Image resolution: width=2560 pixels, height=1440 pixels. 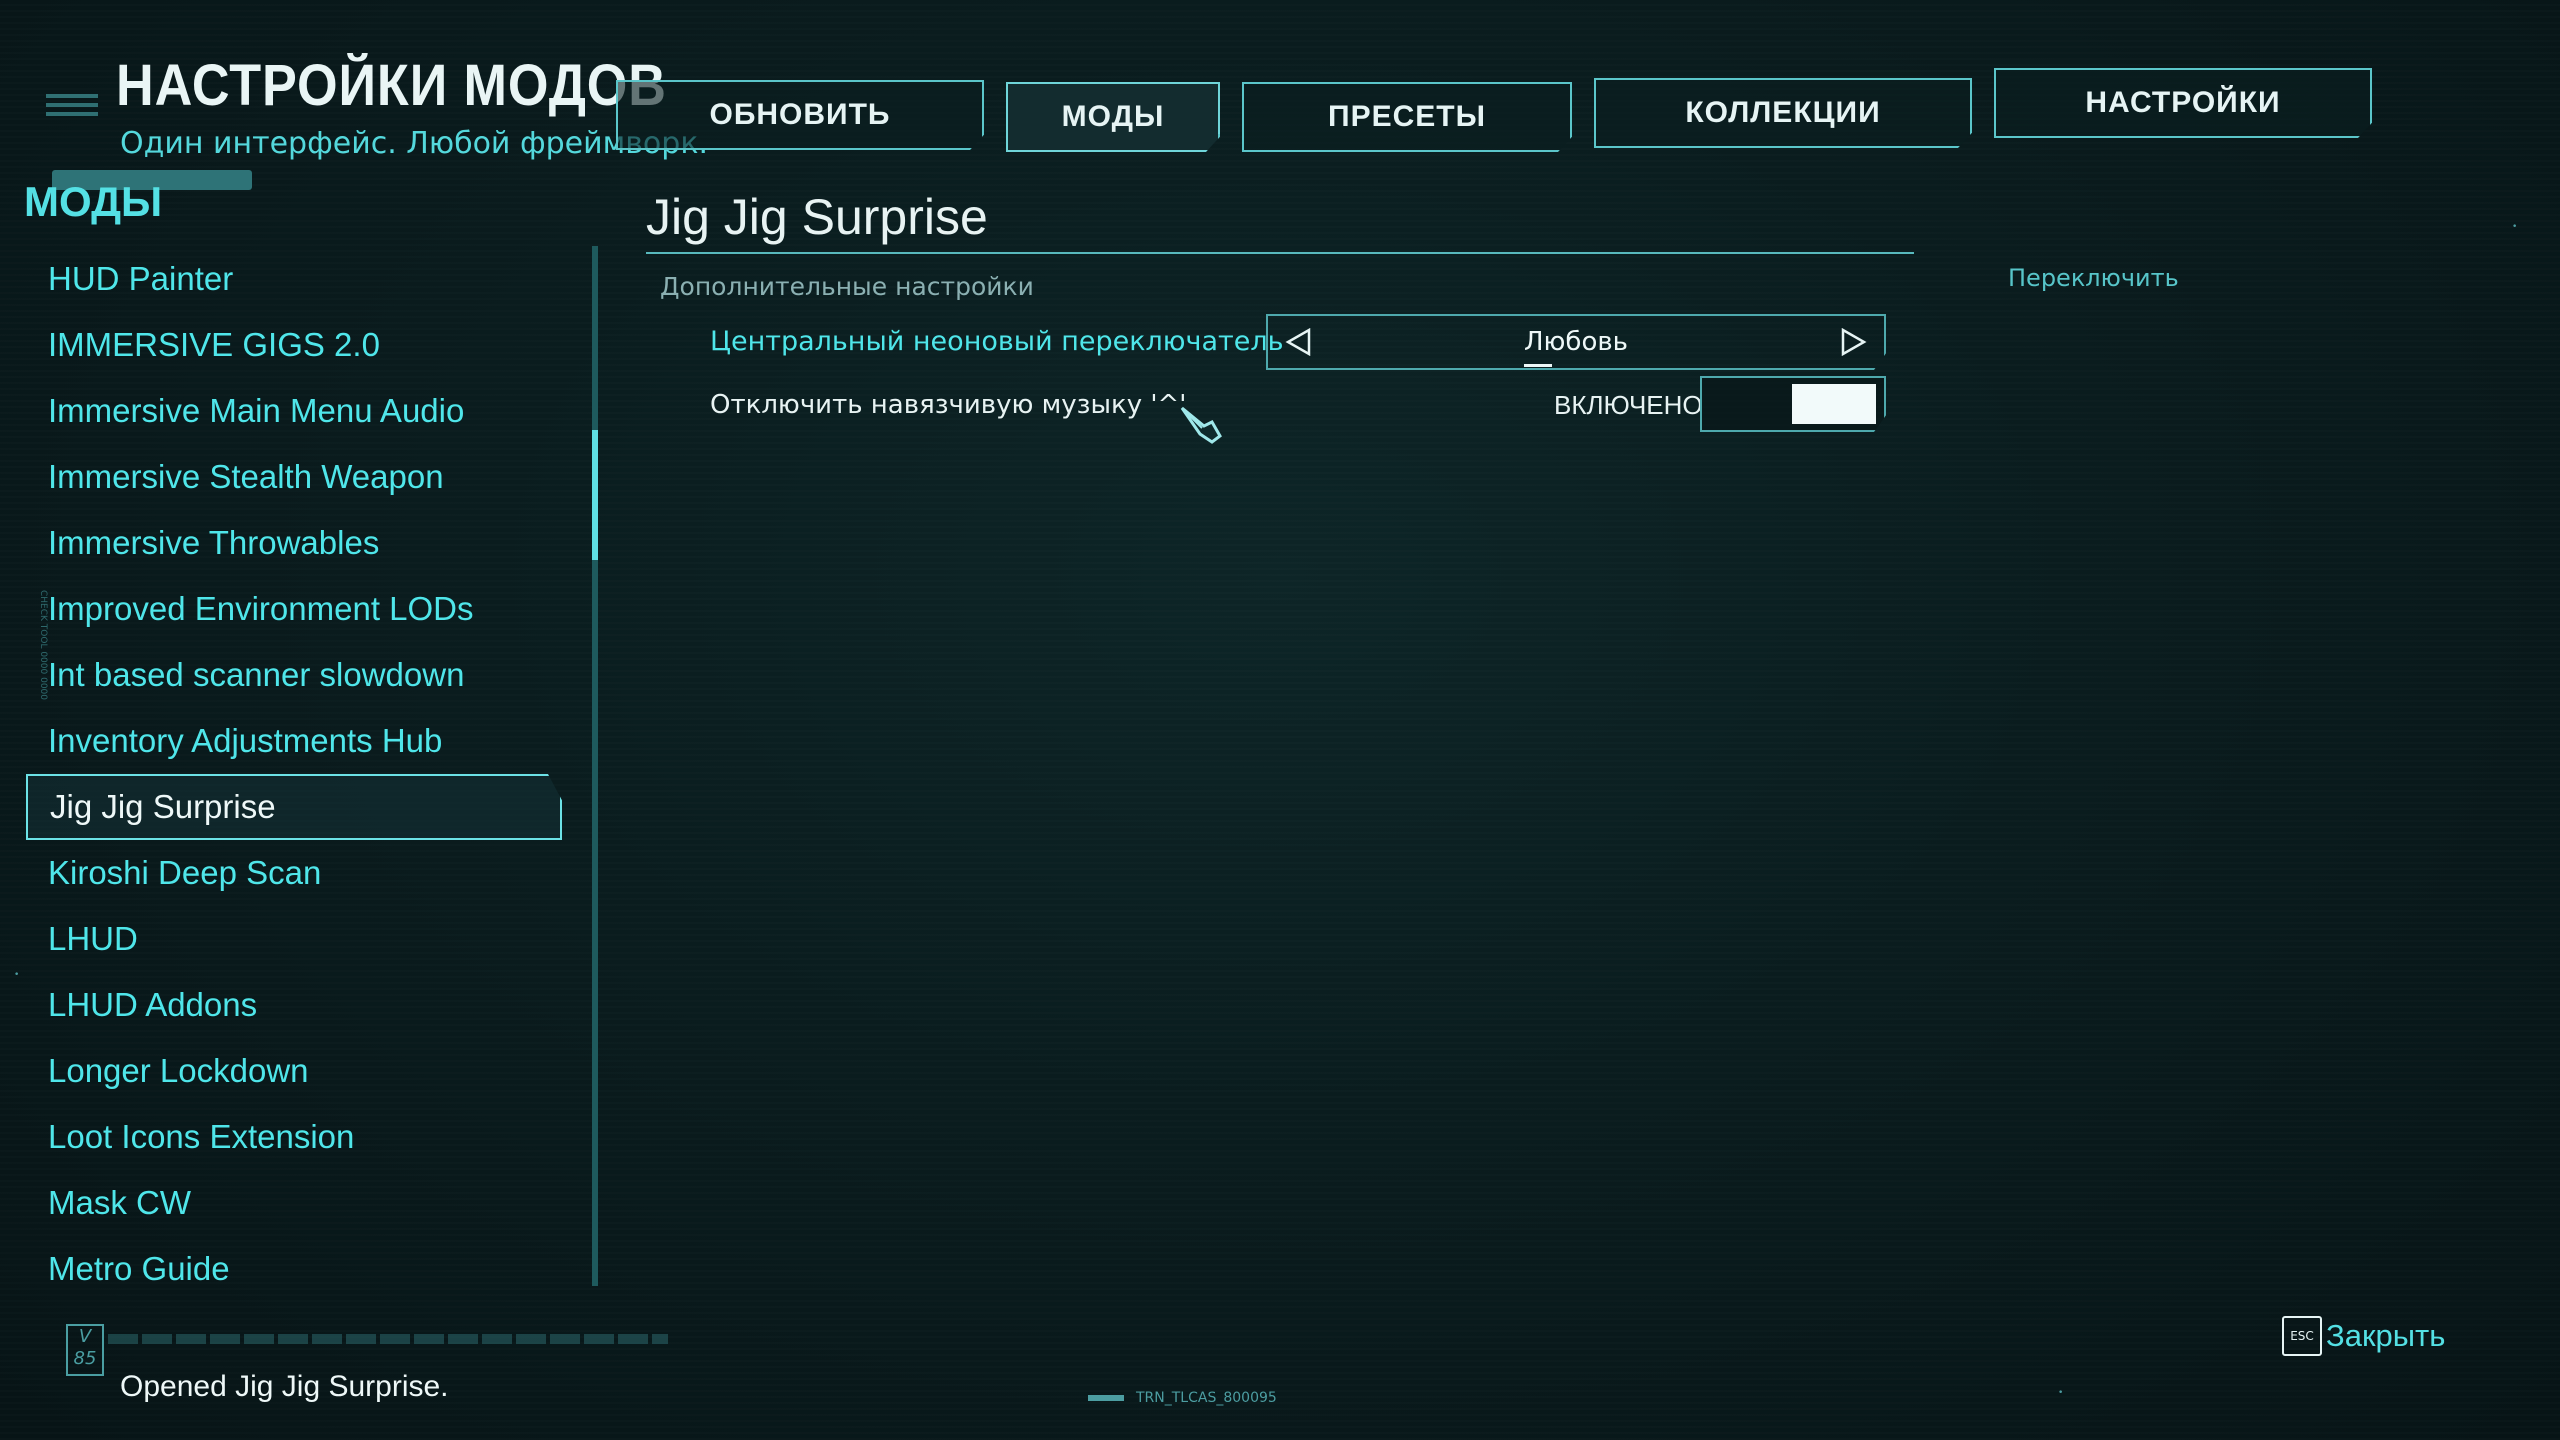 I want to click on tab-collections: КОЛЛЕКЦИИ, so click(x=1783, y=113).